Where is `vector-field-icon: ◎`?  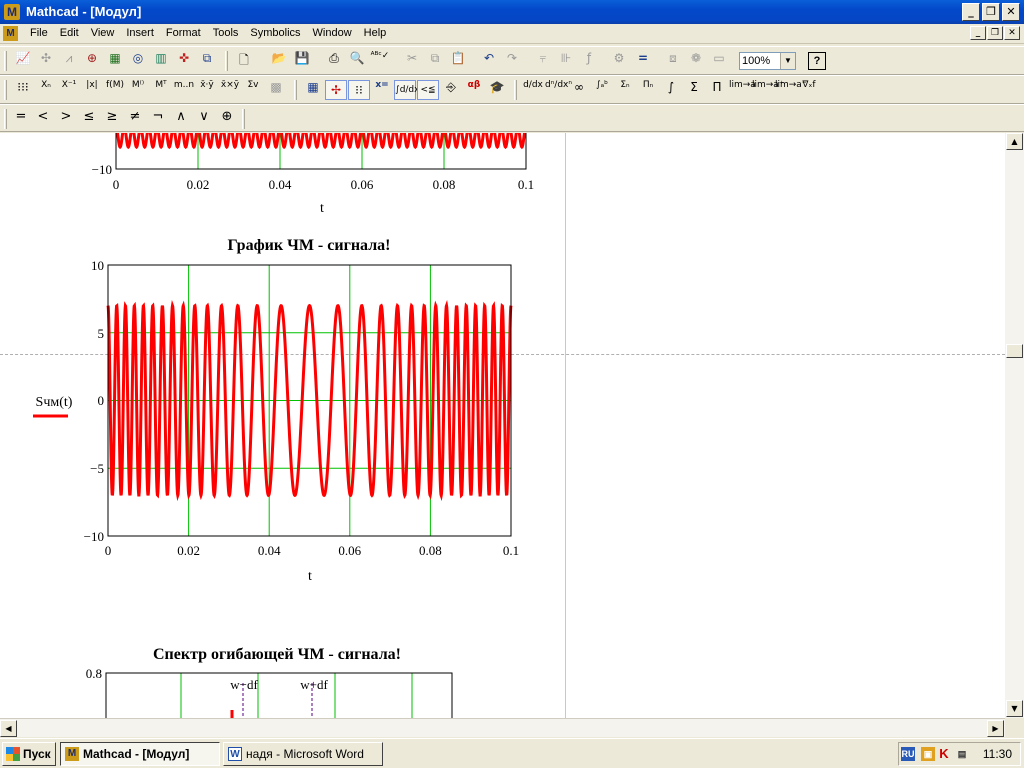 vector-field-icon: ◎ is located at coordinates (138, 61).